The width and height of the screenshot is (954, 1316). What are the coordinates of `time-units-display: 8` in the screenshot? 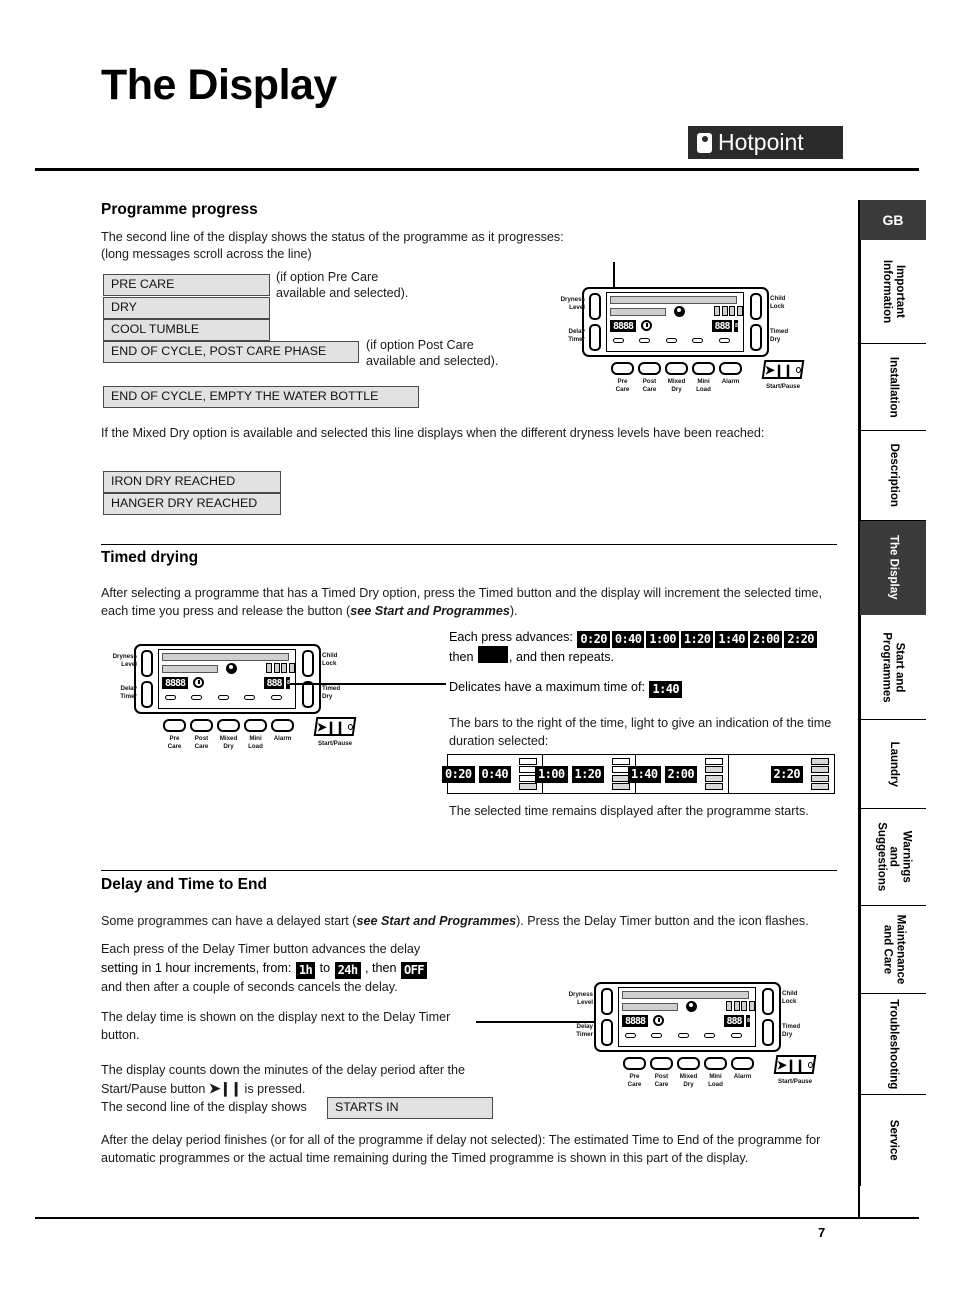 It's located at (736, 326).